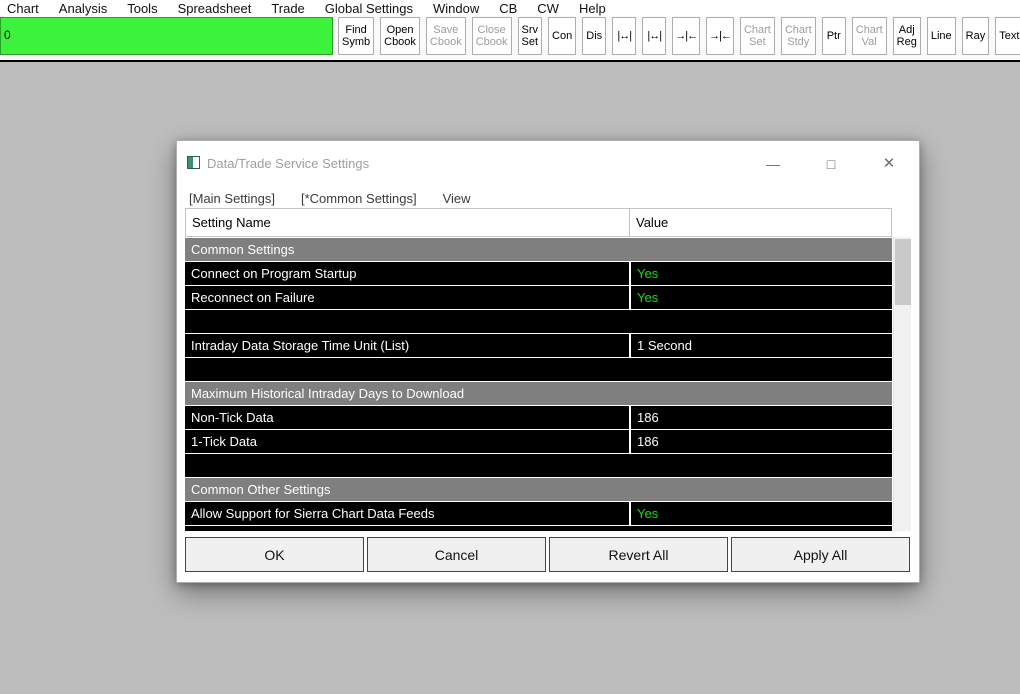  I want to click on table-scrollbar, so click(902, 384).